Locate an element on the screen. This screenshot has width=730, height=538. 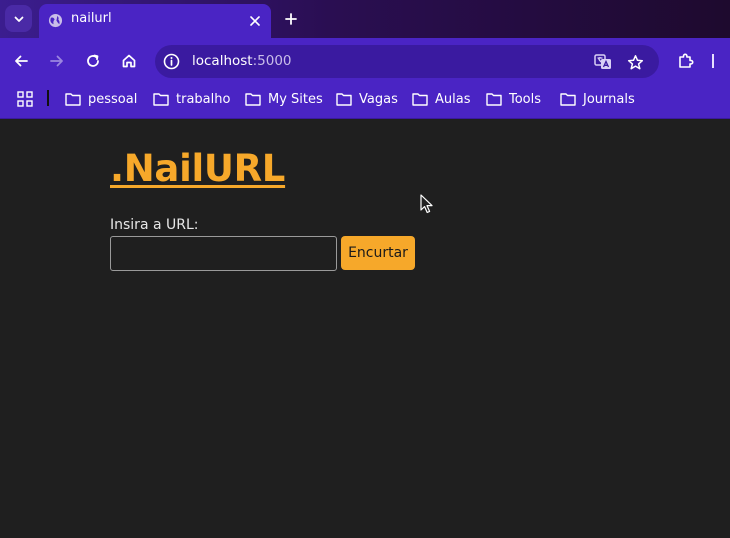
shorten-button: Encurtar is located at coordinates (378, 253).